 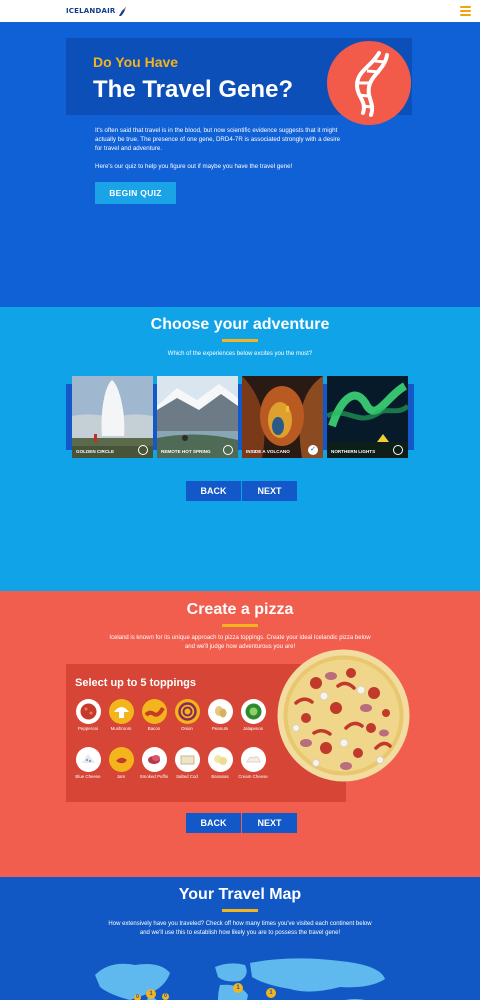 I want to click on topping-onion: Onion, so click(x=187, y=715).